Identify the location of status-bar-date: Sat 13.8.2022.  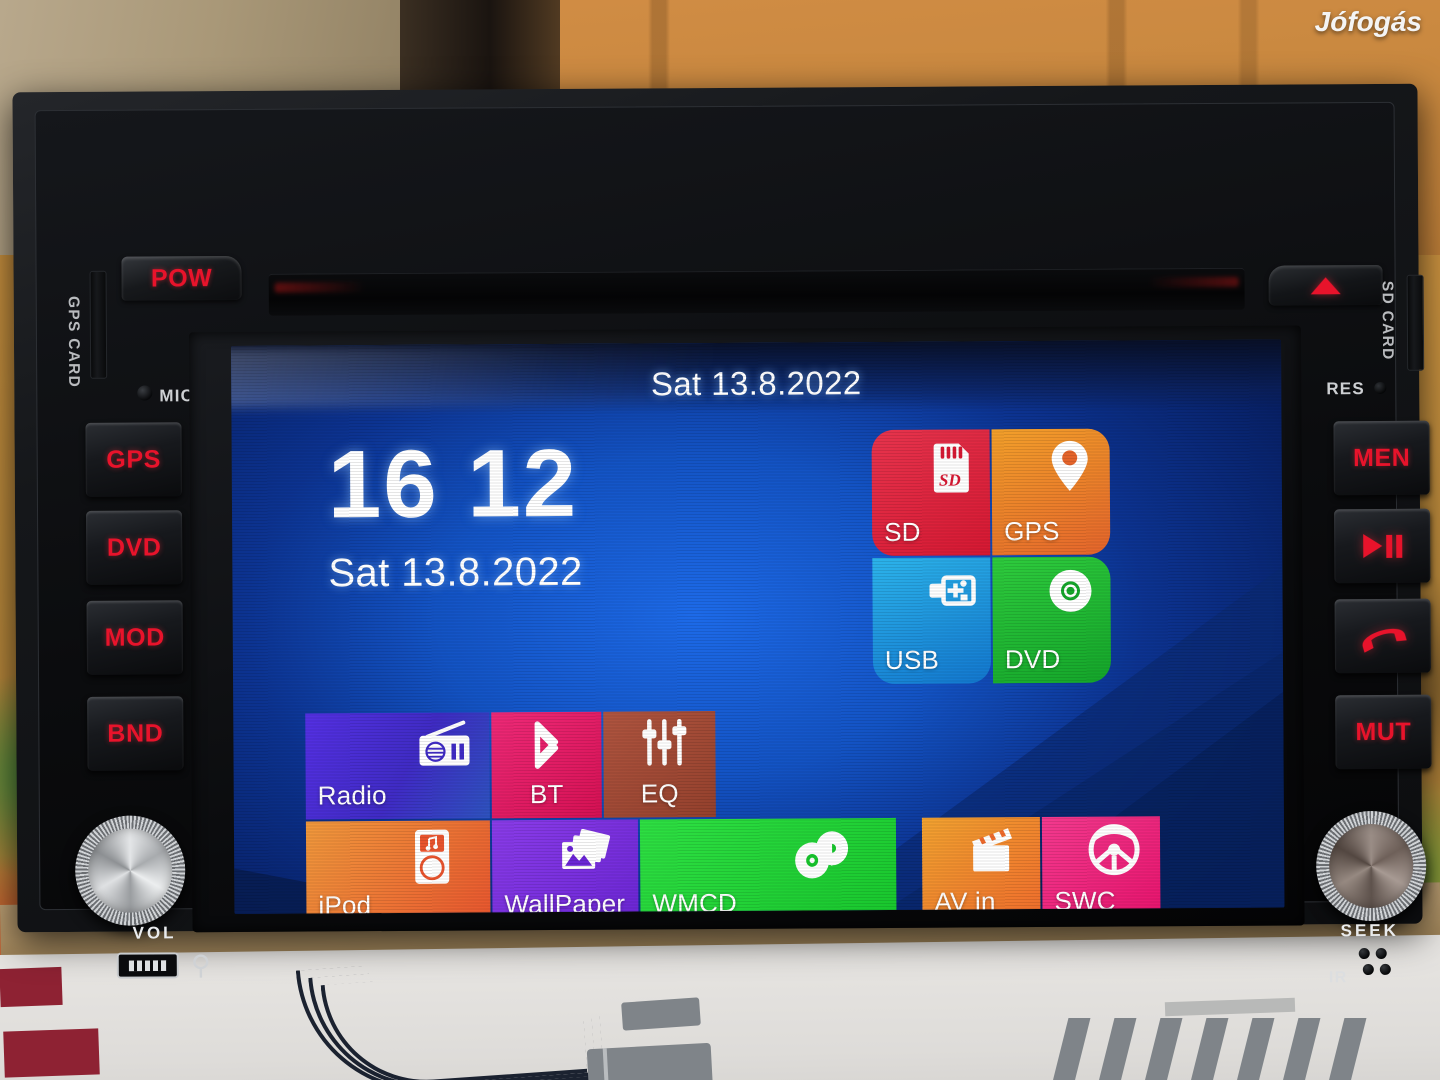
(756, 383).